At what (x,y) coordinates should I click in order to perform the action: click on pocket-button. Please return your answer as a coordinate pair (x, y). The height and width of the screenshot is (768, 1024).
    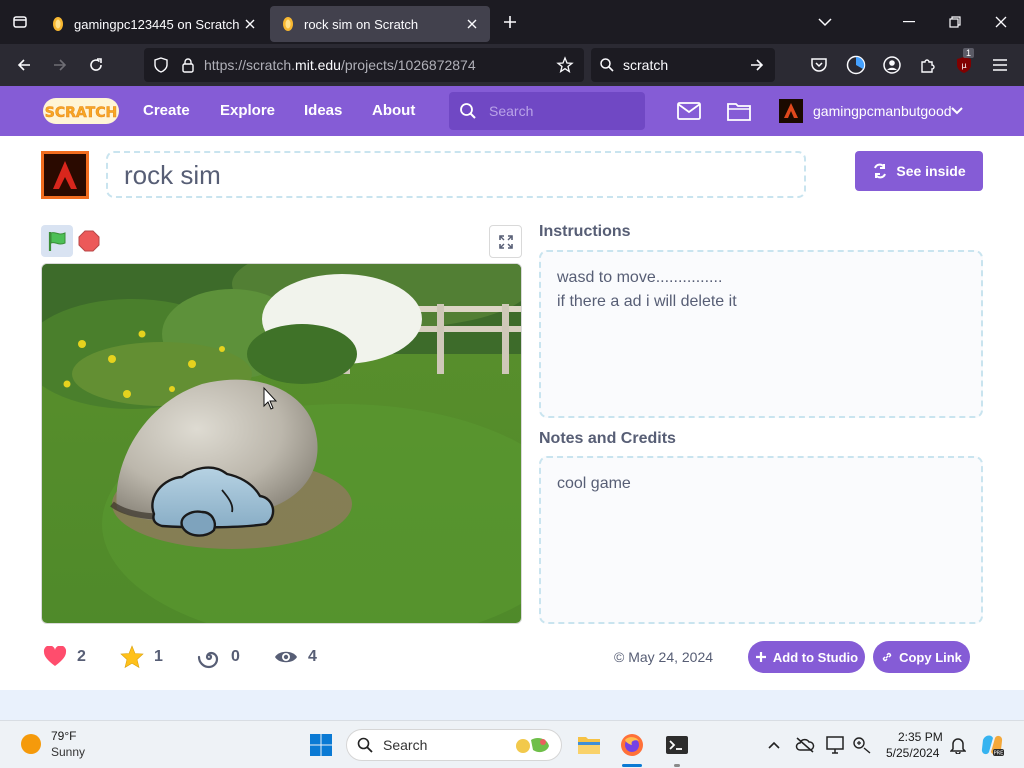
    Looking at the image, I should click on (819, 65).